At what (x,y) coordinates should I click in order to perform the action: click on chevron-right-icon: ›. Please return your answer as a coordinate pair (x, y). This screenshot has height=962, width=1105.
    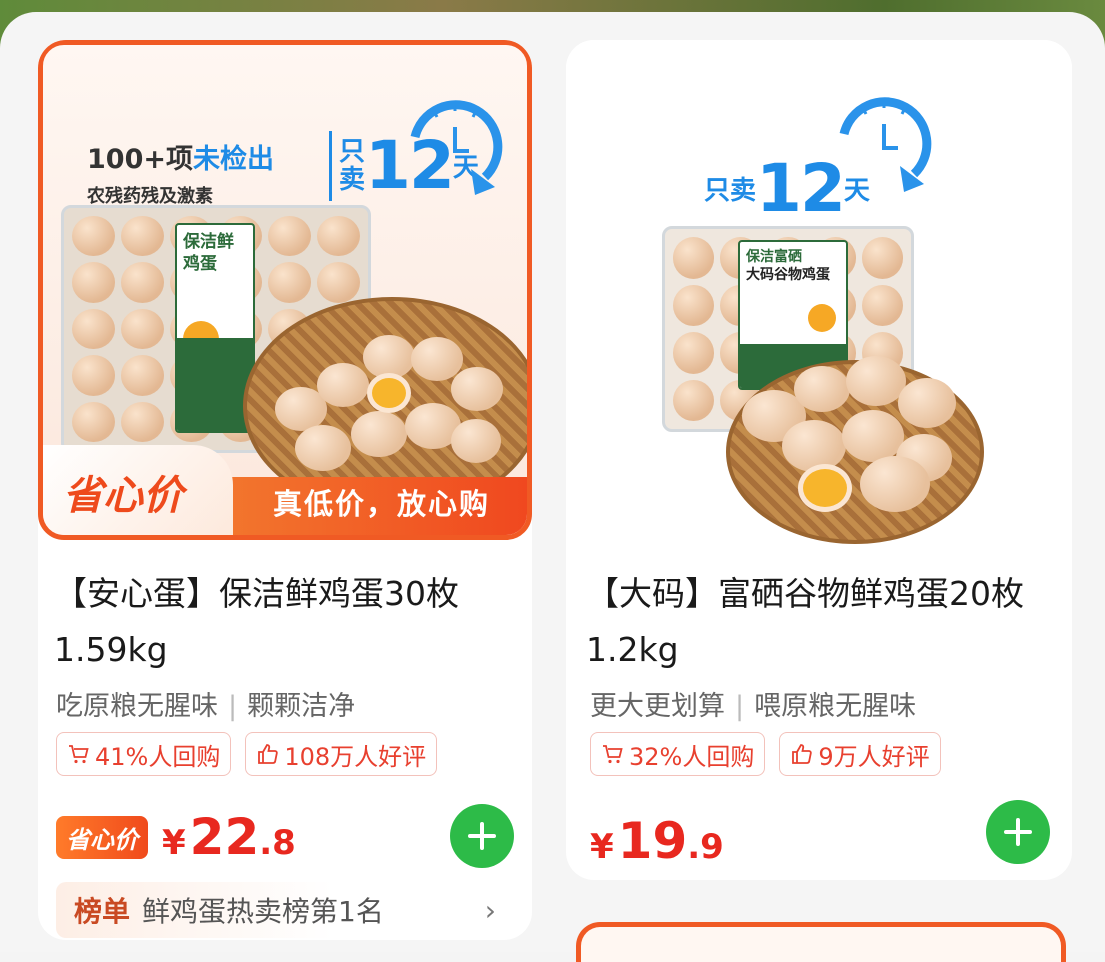
    Looking at the image, I should click on (490, 910).